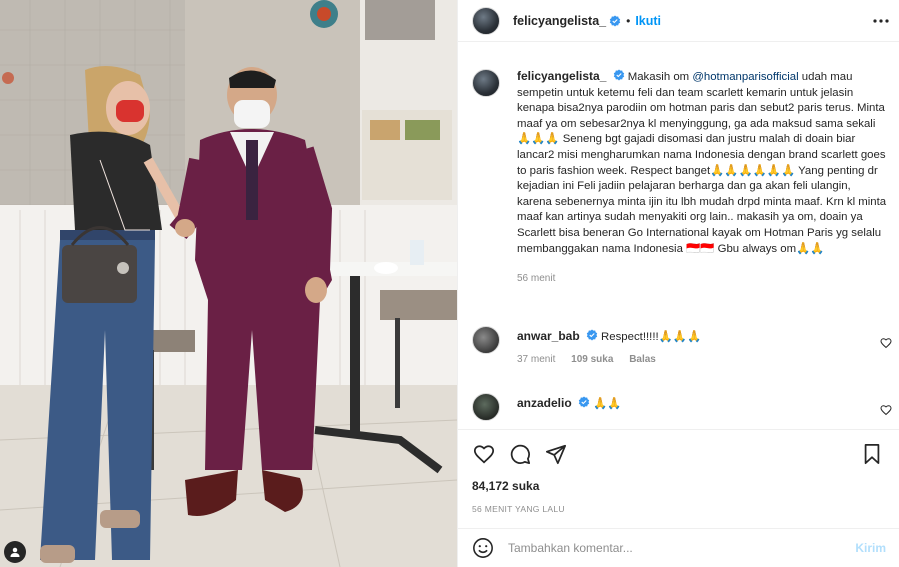 The height and width of the screenshot is (567, 899). What do you see at coordinates (872, 454) in the screenshot?
I see `bookmark-icon` at bounding box center [872, 454].